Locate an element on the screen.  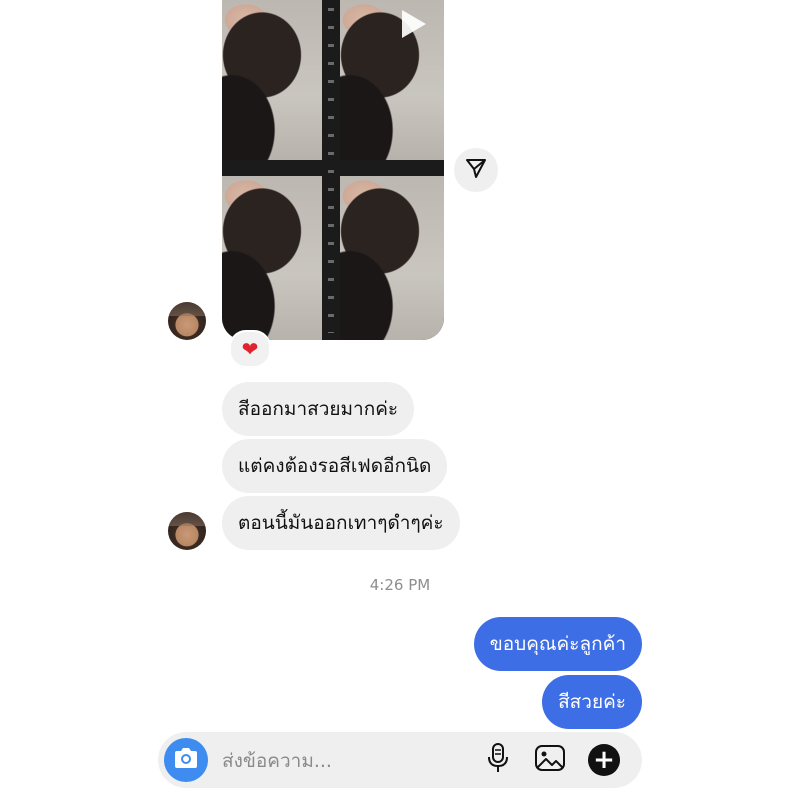
camera-icon is located at coordinates (186, 760).